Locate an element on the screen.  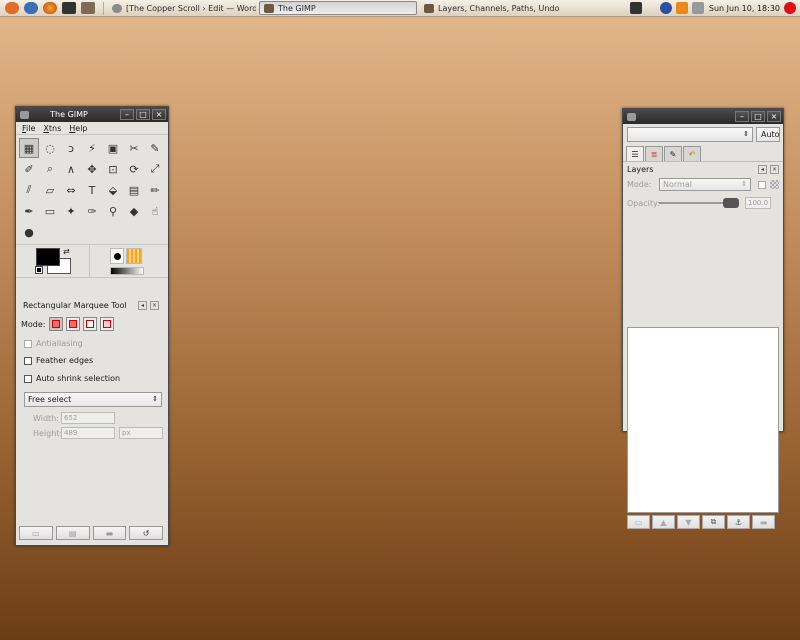
anchor-layer-icon: ⚓ is located at coordinates (738, 522).